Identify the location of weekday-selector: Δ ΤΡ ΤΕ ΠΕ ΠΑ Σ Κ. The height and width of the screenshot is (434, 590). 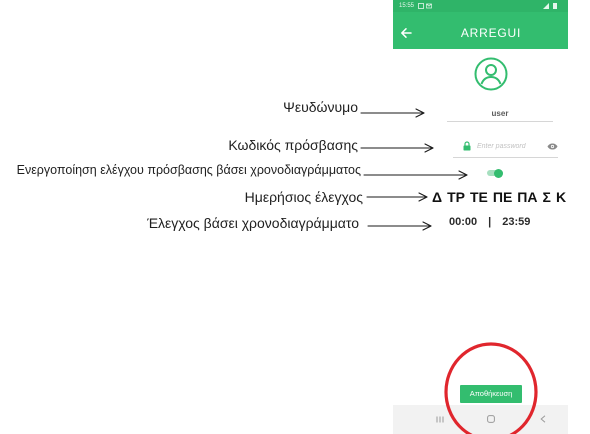
(499, 197).